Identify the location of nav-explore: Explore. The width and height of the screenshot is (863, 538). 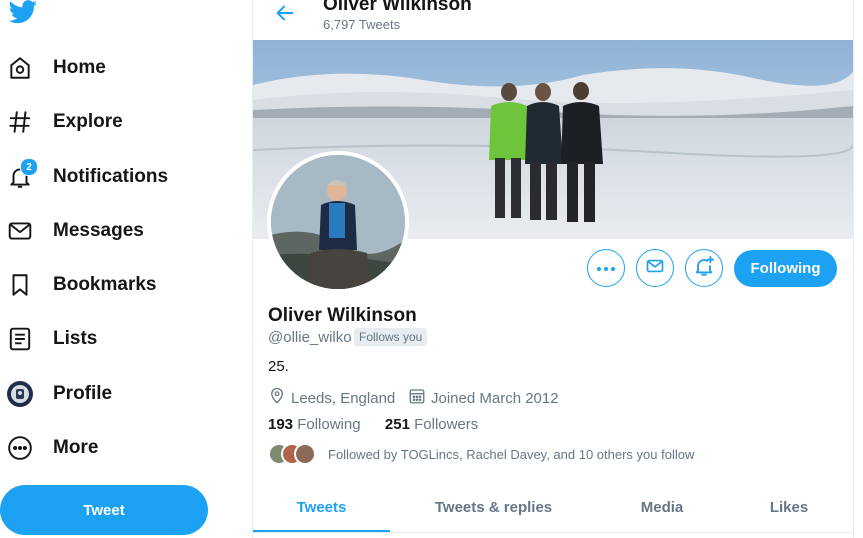
(61, 122).